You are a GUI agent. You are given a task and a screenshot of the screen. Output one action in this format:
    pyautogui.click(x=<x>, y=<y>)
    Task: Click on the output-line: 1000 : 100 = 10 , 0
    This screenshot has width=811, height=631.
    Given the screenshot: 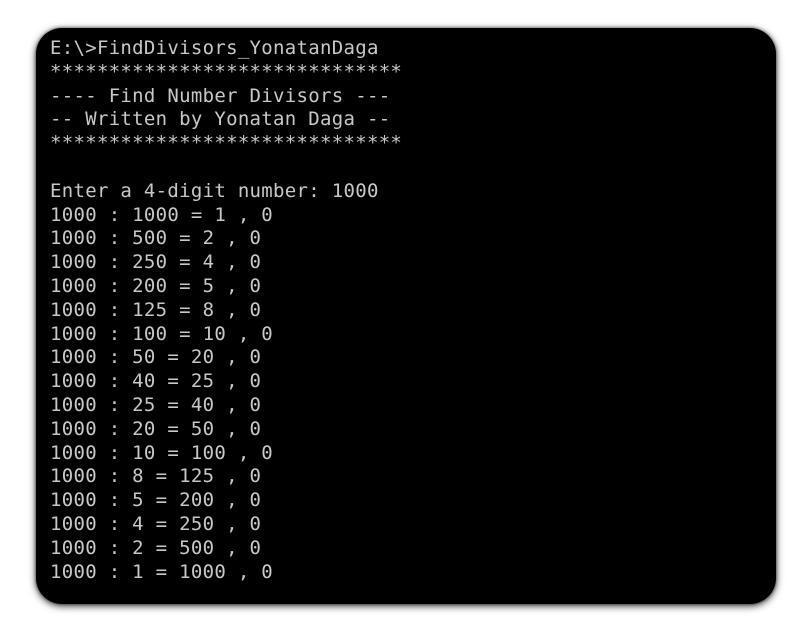 What is the action you would take?
    pyautogui.click(x=162, y=333)
    